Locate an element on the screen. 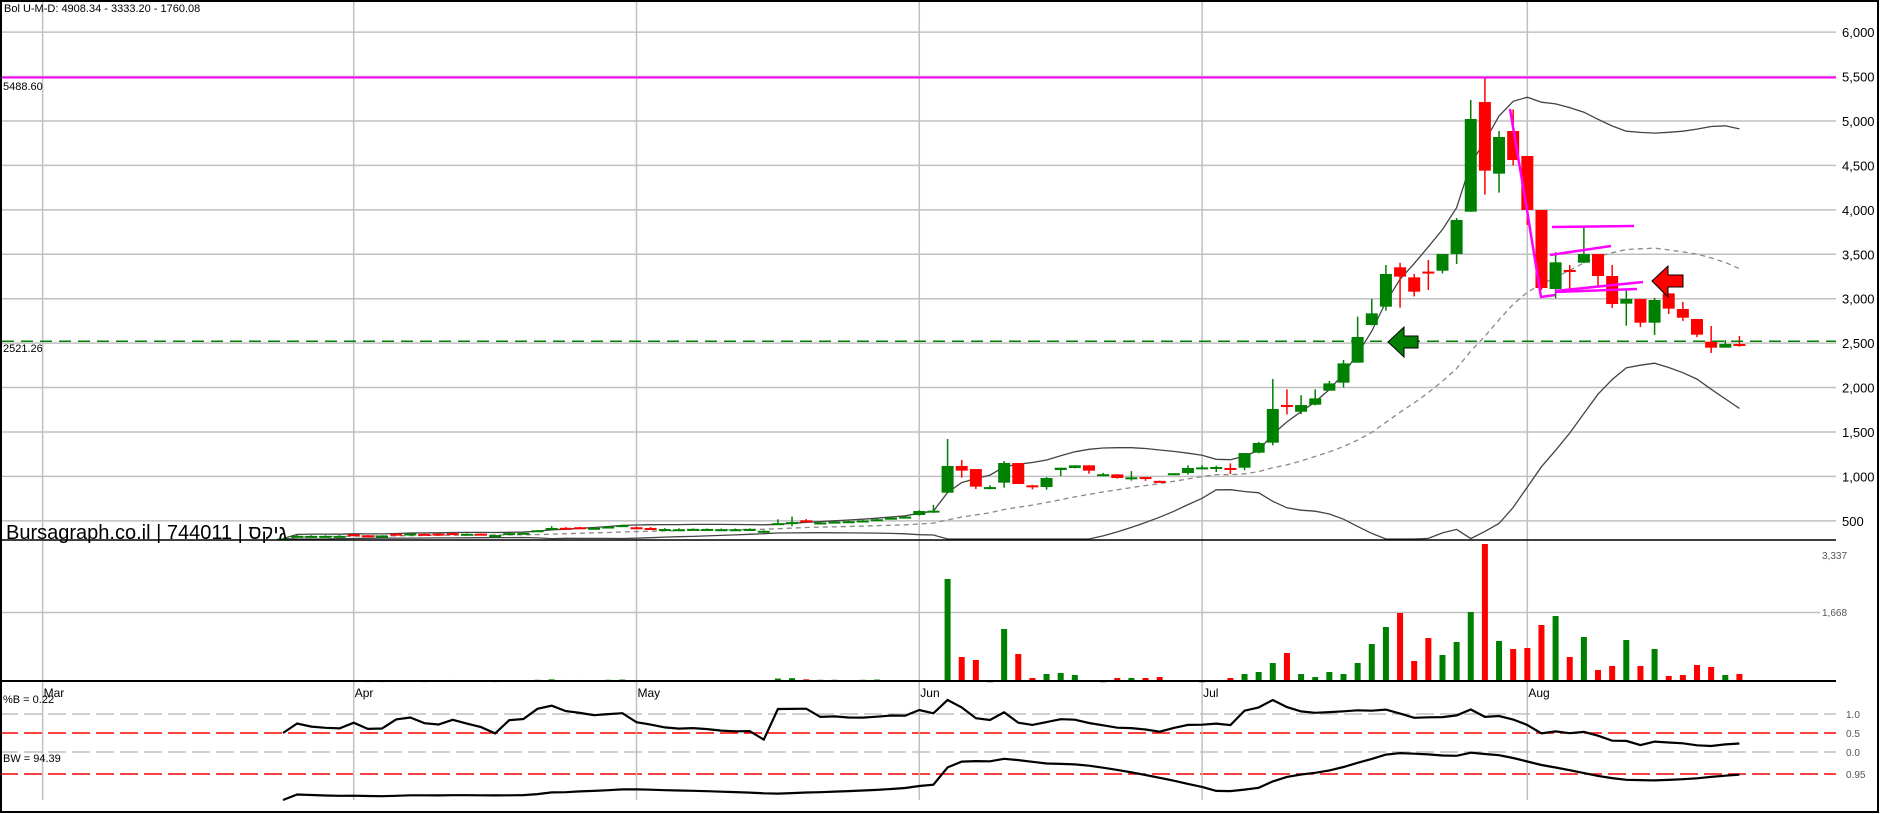 Image resolution: width=1880 pixels, height=814 pixels. price-tick-label: 4,000 is located at coordinates (1858, 210).